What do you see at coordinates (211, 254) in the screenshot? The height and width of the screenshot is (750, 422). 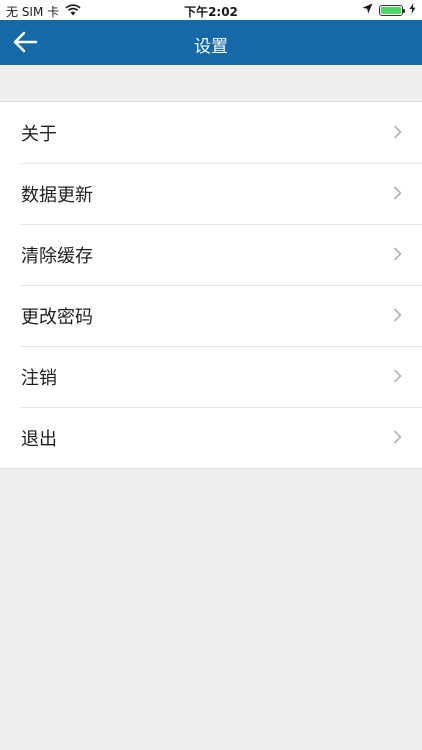 I see `menu-item-clear-cache: 清除缓存` at bounding box center [211, 254].